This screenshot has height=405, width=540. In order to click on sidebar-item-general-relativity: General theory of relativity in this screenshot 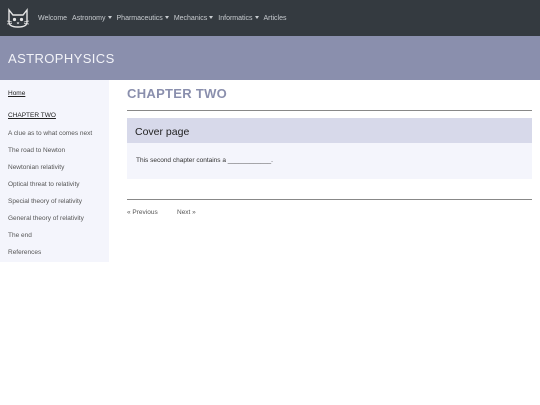, I will do `click(46, 218)`.